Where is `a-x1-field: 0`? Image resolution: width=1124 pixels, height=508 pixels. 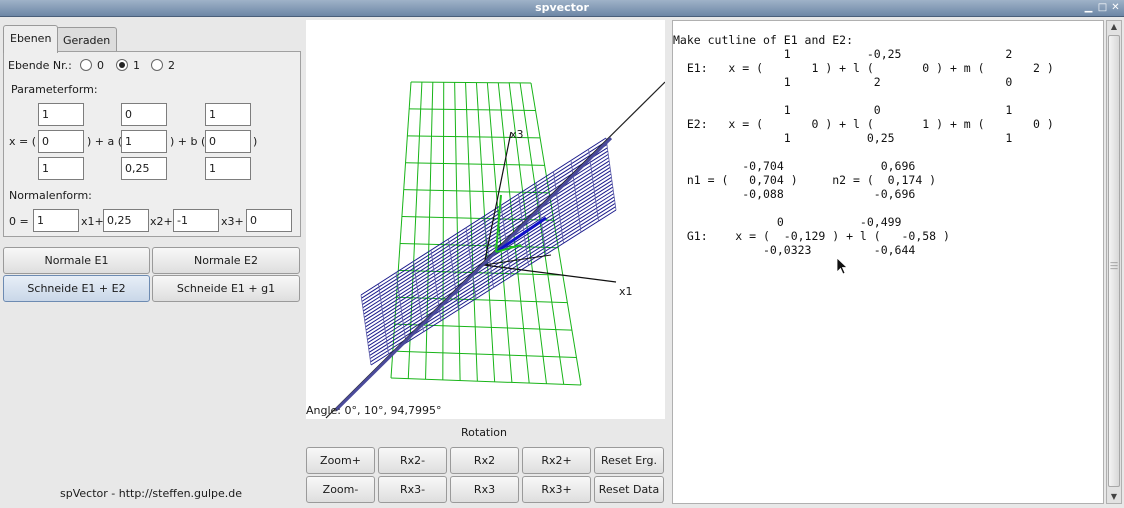
a-x1-field: 0 is located at coordinates (144, 114).